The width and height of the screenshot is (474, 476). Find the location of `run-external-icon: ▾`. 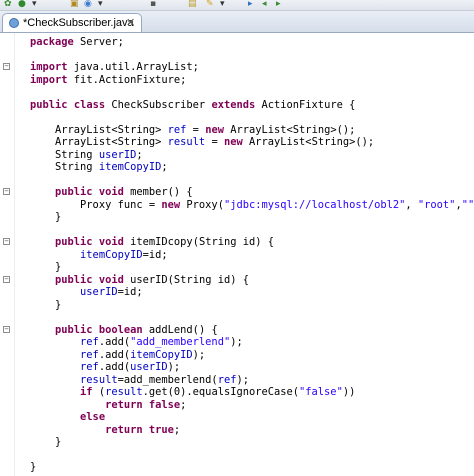

run-external-icon: ▾ is located at coordinates (34, 4).